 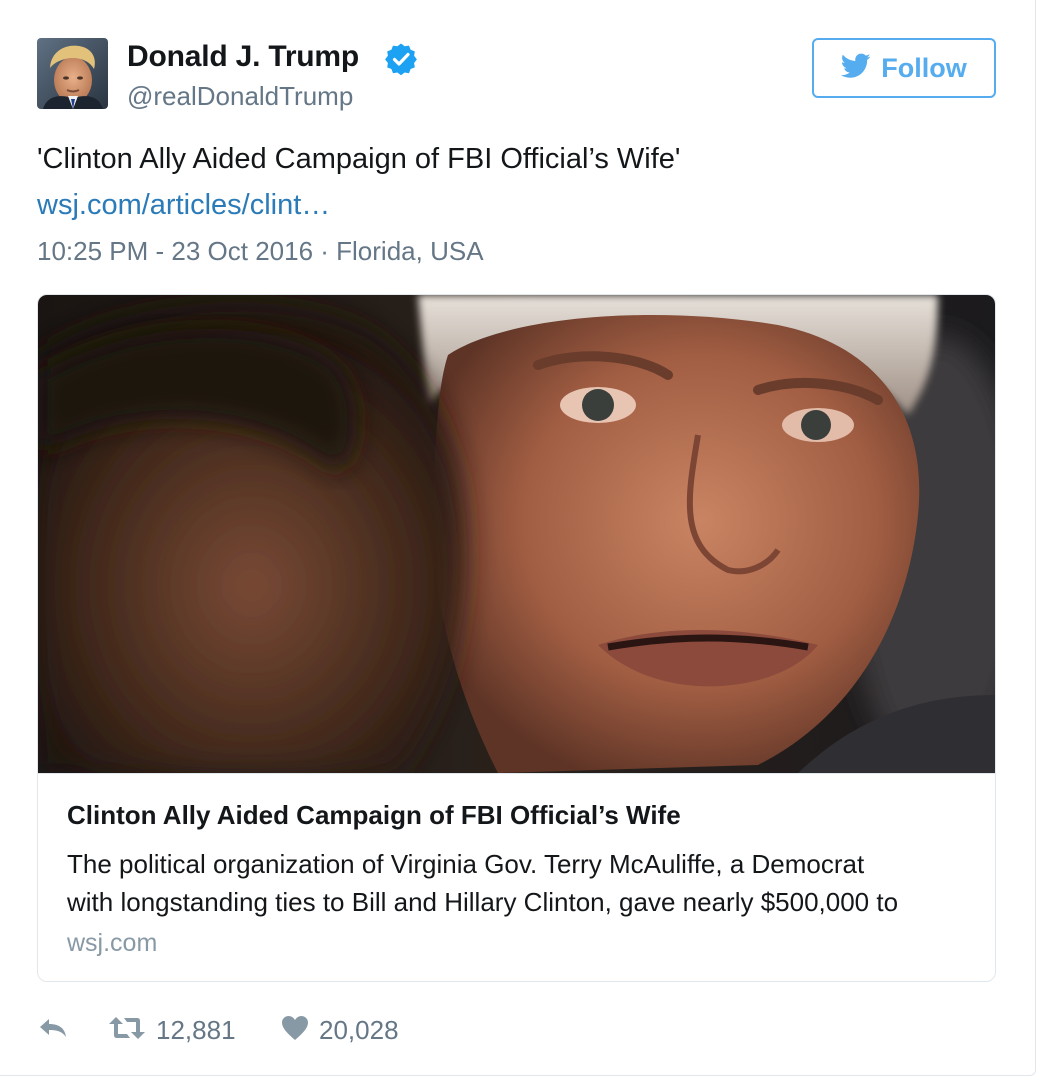 I want to click on heart-icon, so click(x=295, y=1030).